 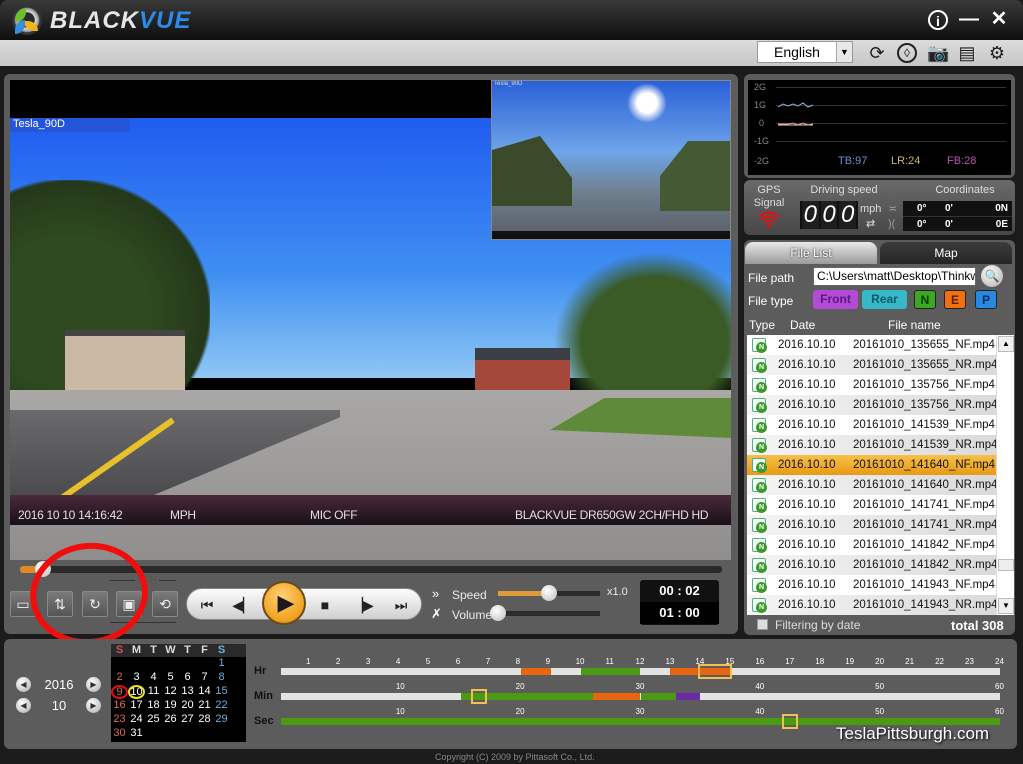 What do you see at coordinates (871, 505) in the screenshot?
I see `file-row: 2016.10.10 20161010_141741_NF.mp4` at bounding box center [871, 505].